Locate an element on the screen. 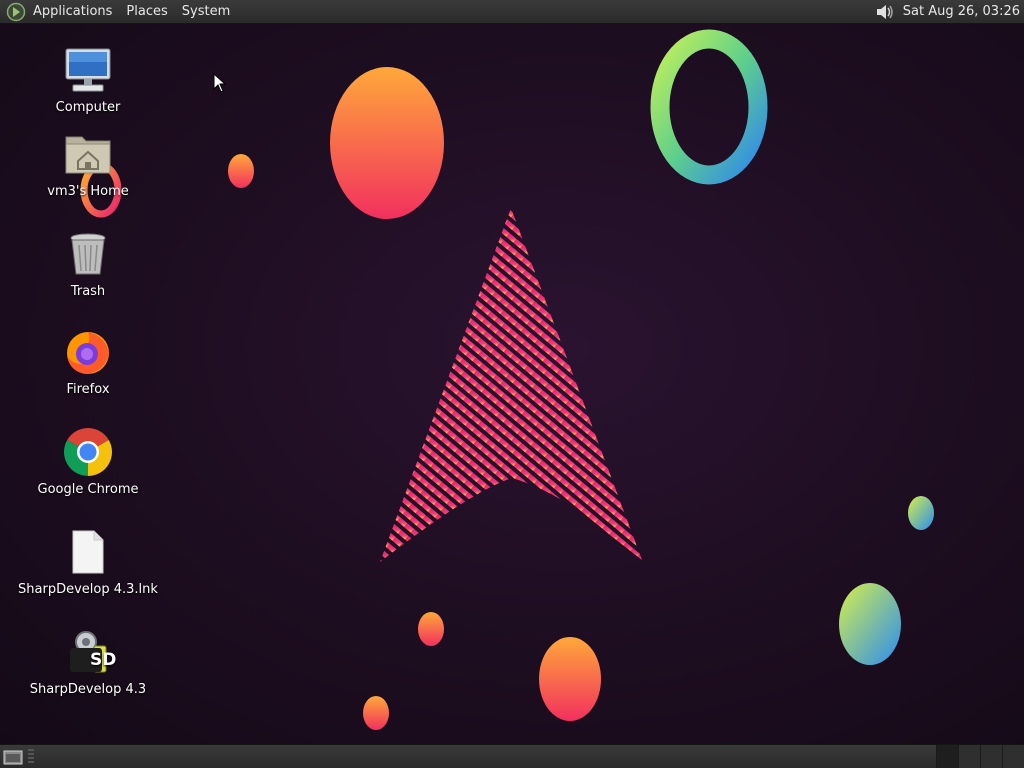 This screenshot has height=768, width=1024. desktop-icon-label: SharpDevelop 4.3.lnk is located at coordinates (88, 589).